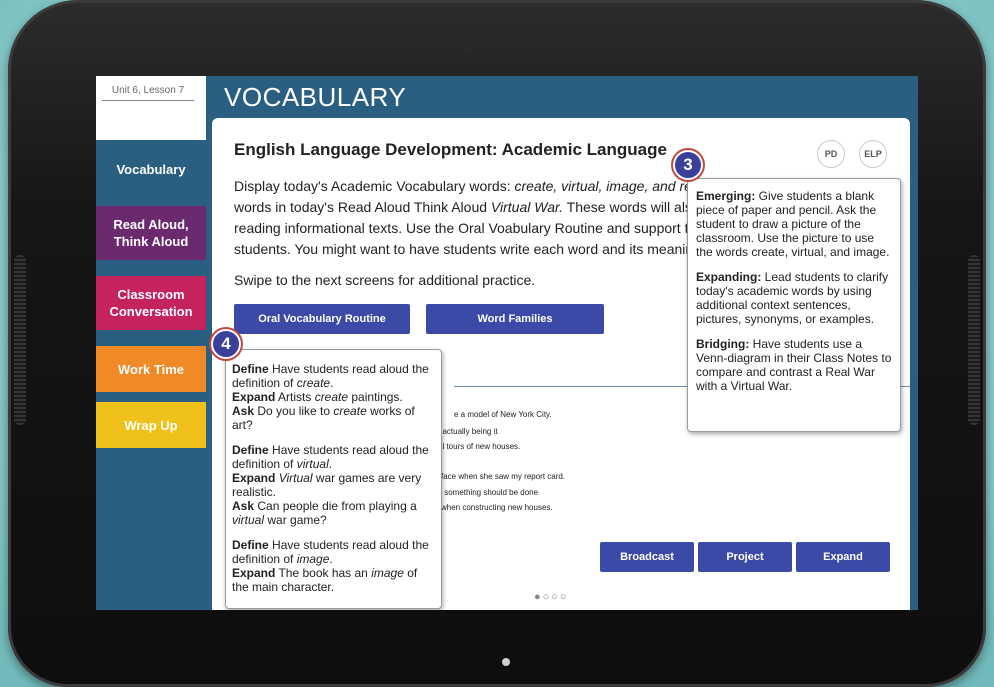  I want to click on routine-text: Do you like to, so click(294, 411).